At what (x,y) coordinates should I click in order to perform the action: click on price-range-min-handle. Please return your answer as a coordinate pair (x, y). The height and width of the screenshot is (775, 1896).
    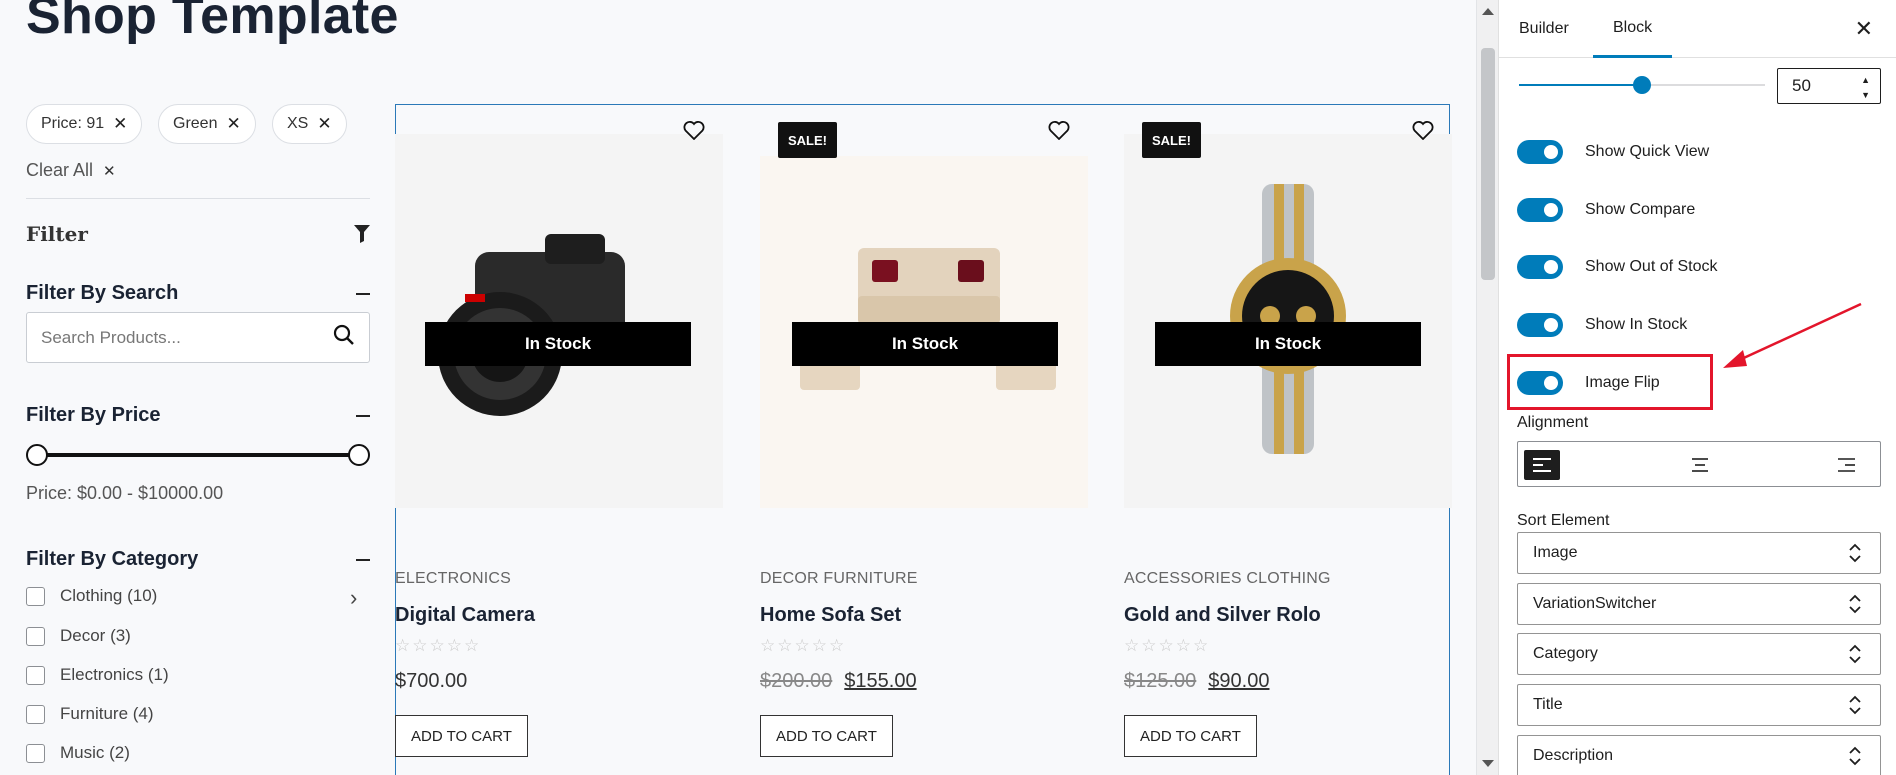
    Looking at the image, I should click on (37, 455).